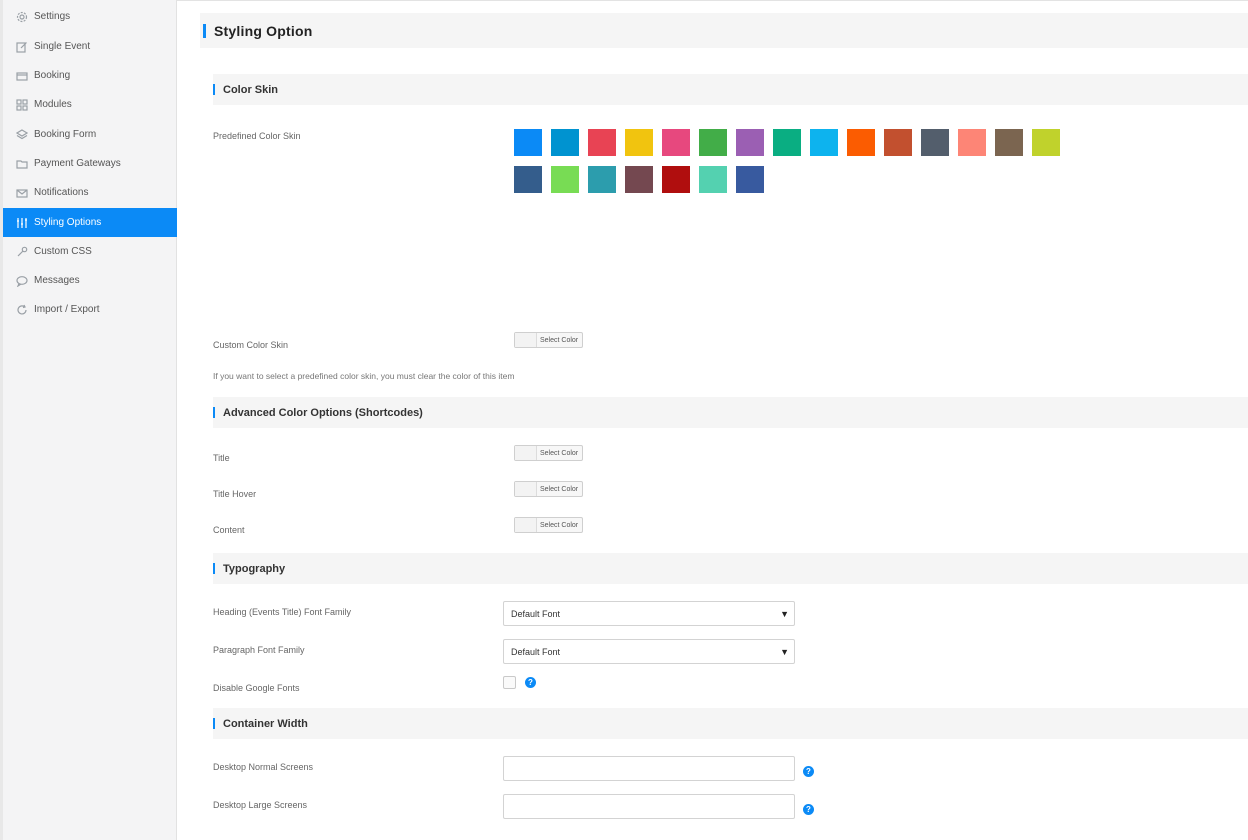 The image size is (1248, 840). What do you see at coordinates (259, 650) in the screenshot?
I see `paragraph-font-family-label: Paragraph Font Family` at bounding box center [259, 650].